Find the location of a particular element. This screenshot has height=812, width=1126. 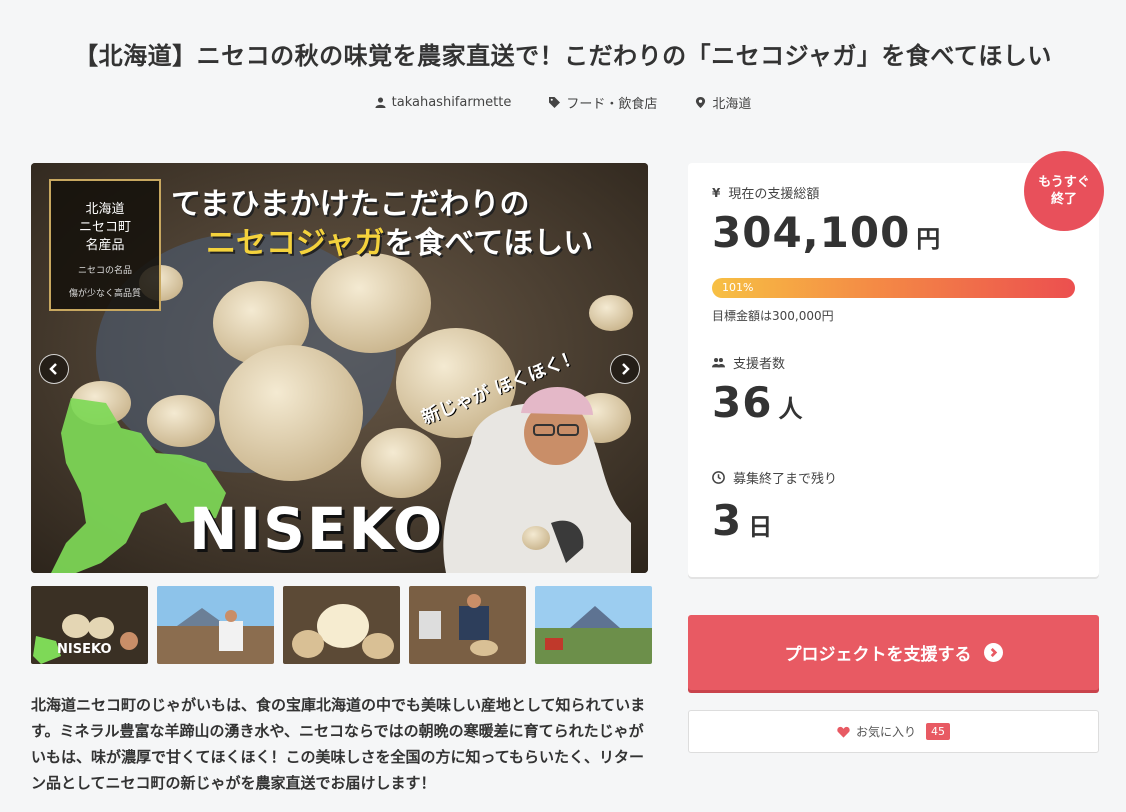

project-title: 【北海道】ニセコの秋の味覚を農家直送で！こだわりの「ニセコジャガ」を食べてほしい is located at coordinates (563, 56).